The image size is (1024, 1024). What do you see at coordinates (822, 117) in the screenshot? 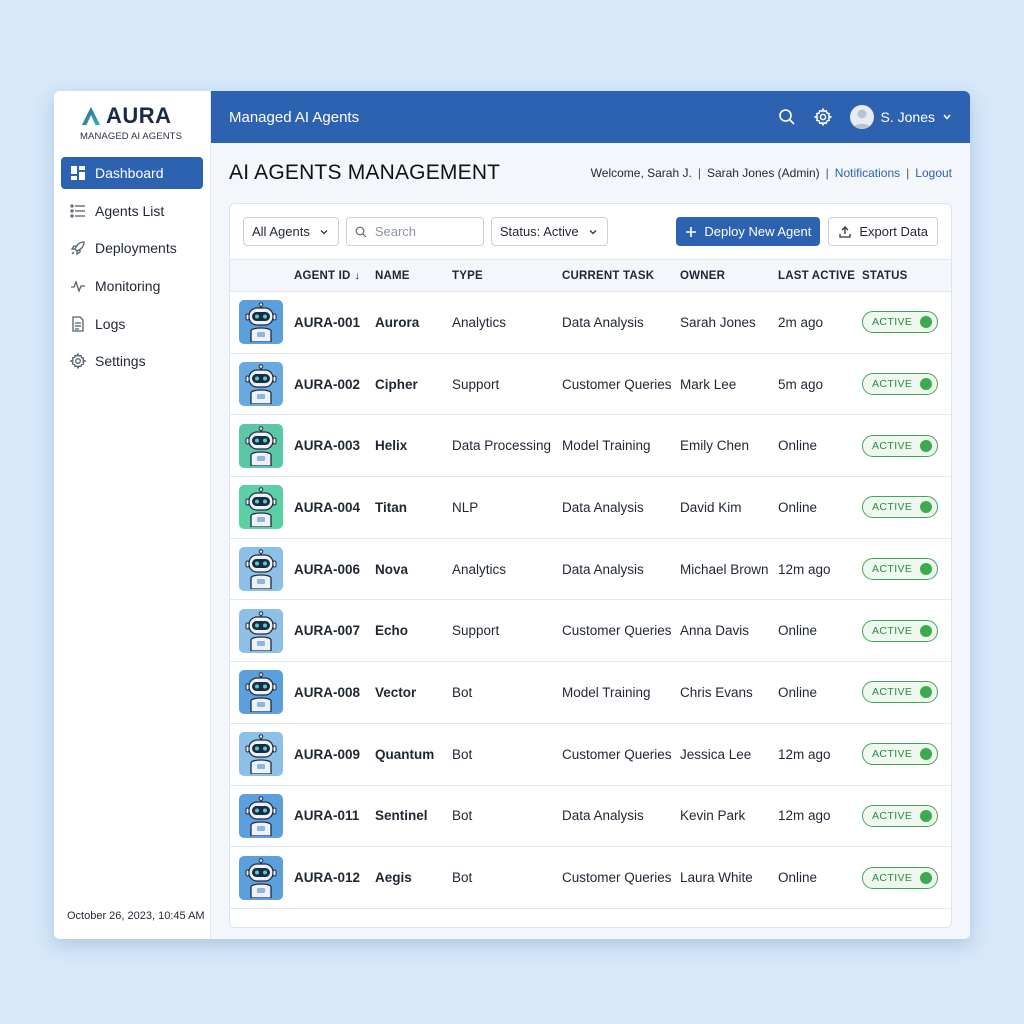
I see `gear-icon` at bounding box center [822, 117].